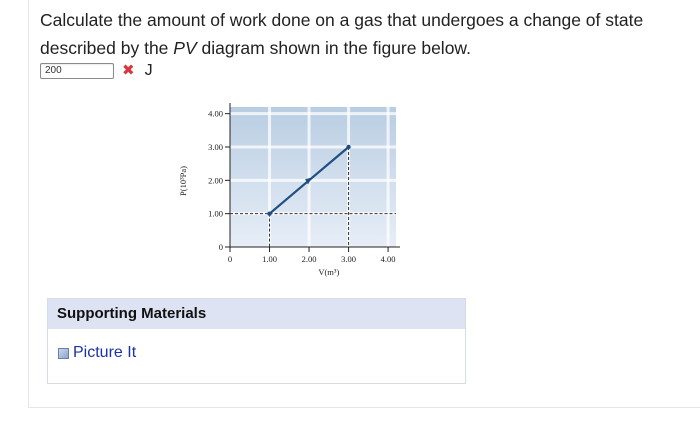  I want to click on question-text-italic: PV, so click(185, 48).